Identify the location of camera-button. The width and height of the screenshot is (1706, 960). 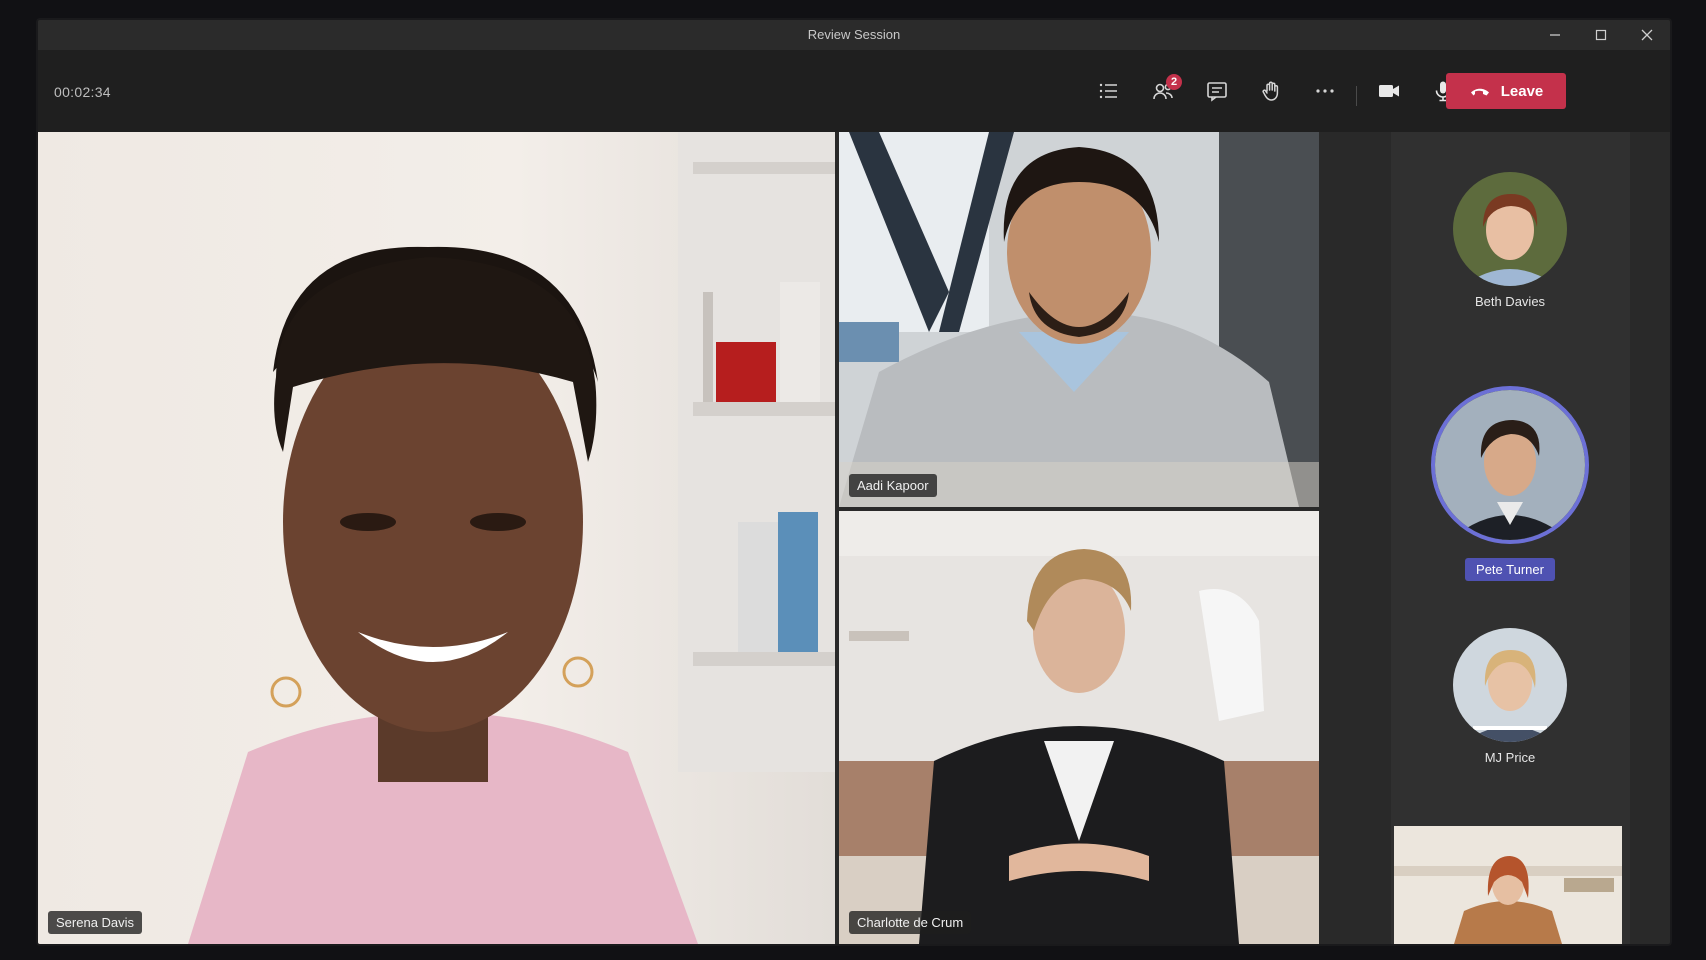
(1389, 91).